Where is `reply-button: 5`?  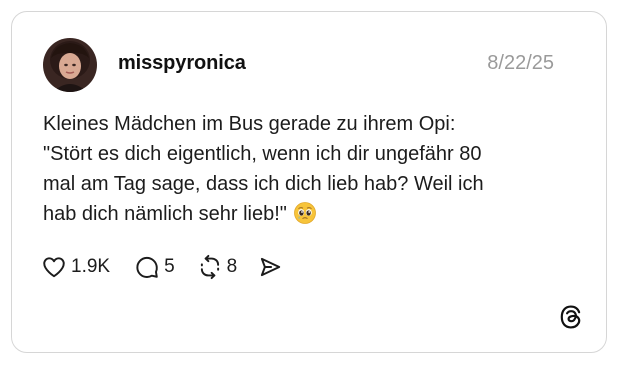 reply-button: 5 is located at coordinates (154, 267).